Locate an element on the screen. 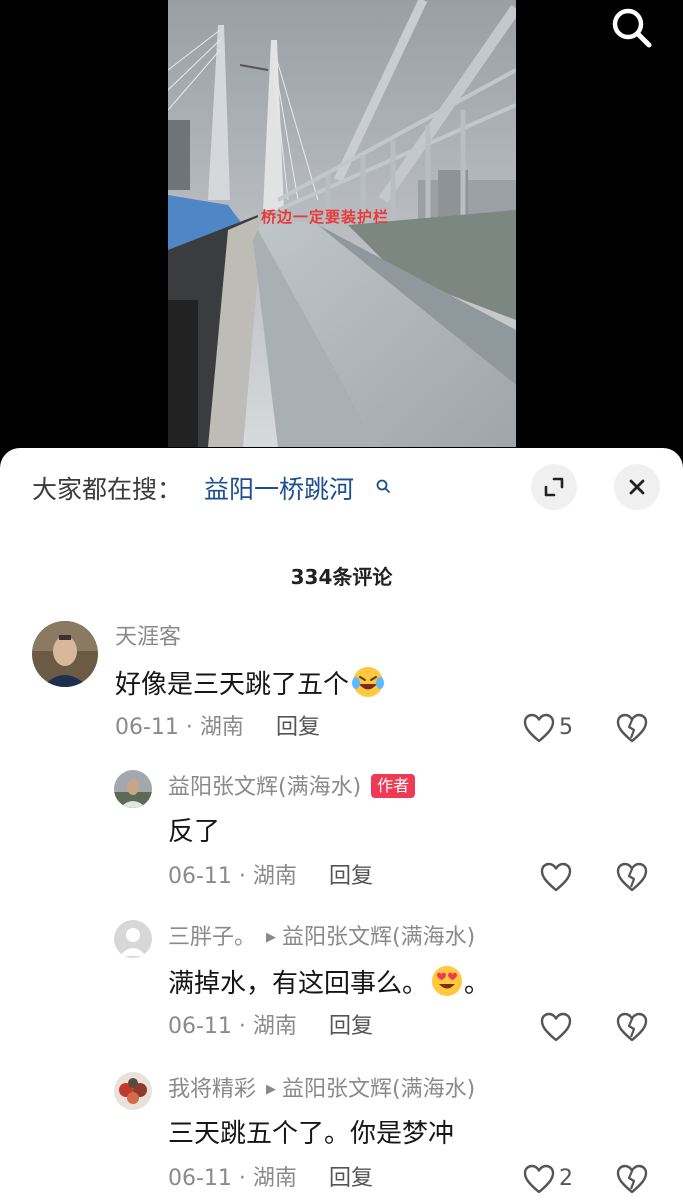 Image resolution: width=683 pixels, height=1200 pixels. search-icon is located at coordinates (632, 28).